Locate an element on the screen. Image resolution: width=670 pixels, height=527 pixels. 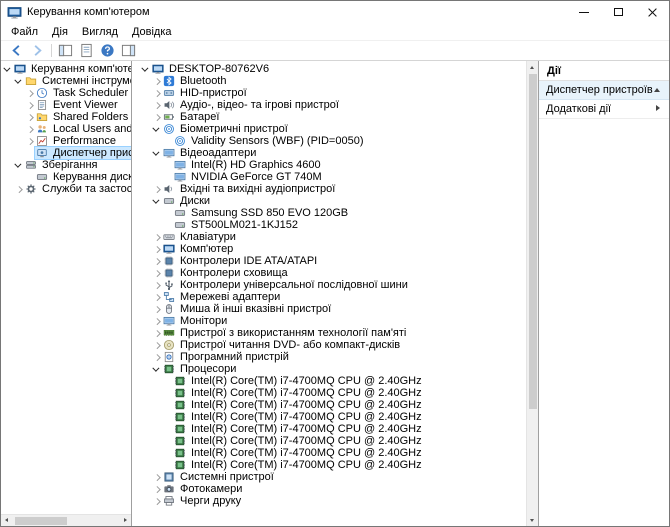
collapse-section-icon is located at coordinates (658, 90).